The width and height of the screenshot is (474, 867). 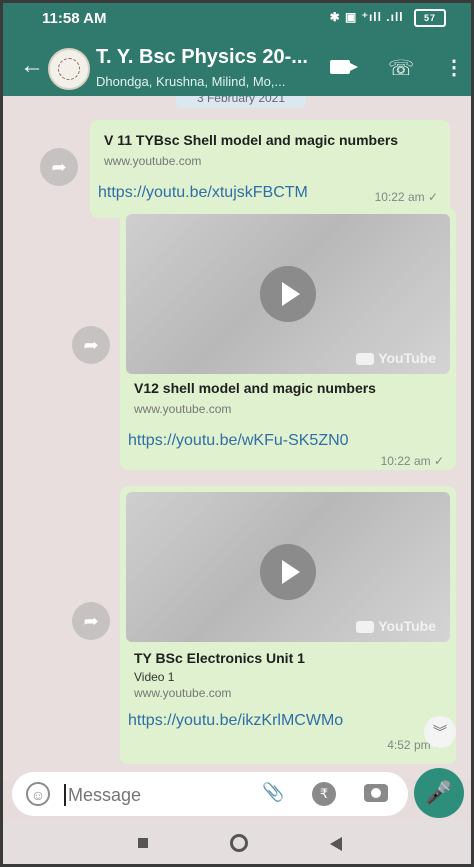 I want to click on back-arrow-icon: ←, so click(x=32, y=66).